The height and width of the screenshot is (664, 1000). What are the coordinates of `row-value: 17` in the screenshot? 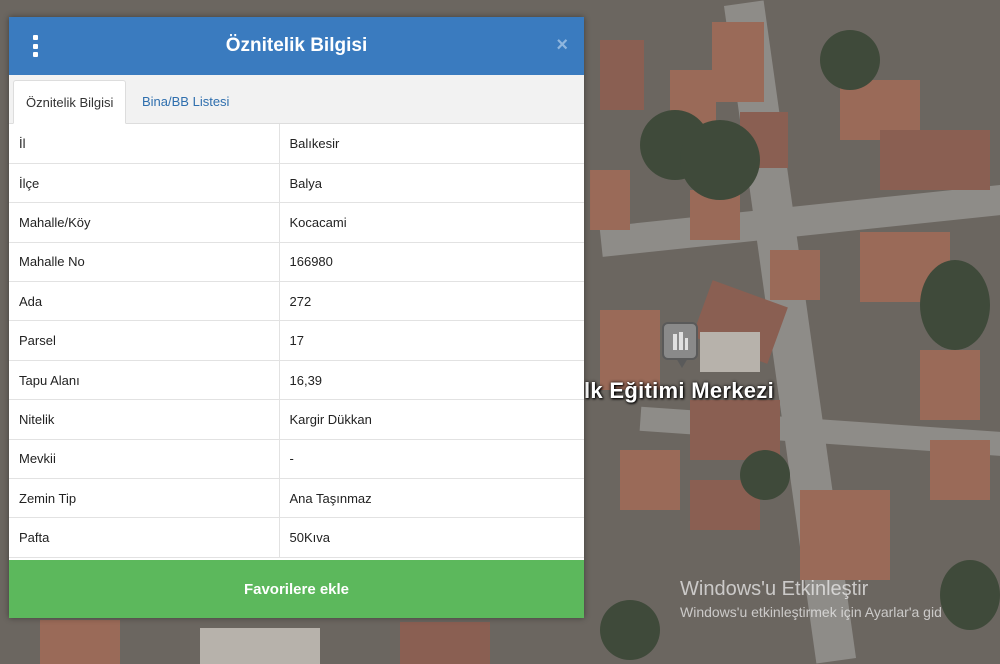 It's located at (431, 340).